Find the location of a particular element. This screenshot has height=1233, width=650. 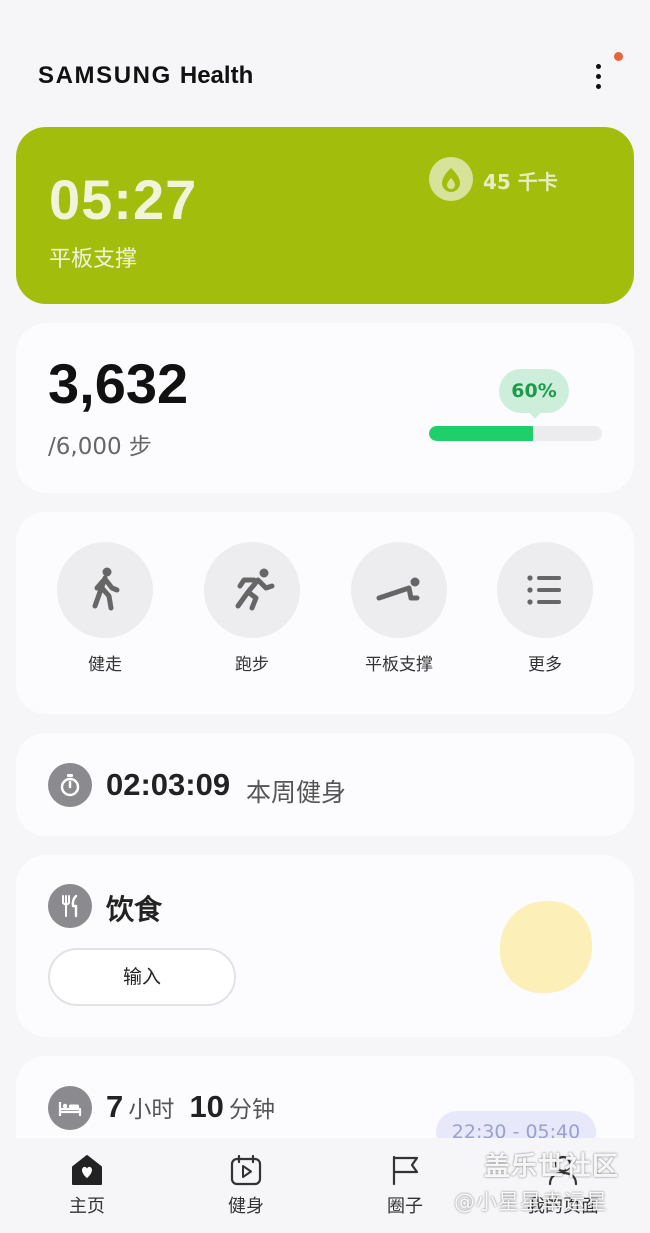

steps-card: 3,632 /6,000 步 60% is located at coordinates (325, 408).